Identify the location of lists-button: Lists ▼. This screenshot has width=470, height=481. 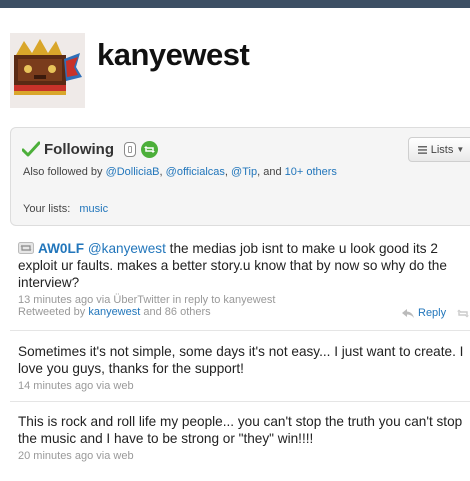
(439, 149).